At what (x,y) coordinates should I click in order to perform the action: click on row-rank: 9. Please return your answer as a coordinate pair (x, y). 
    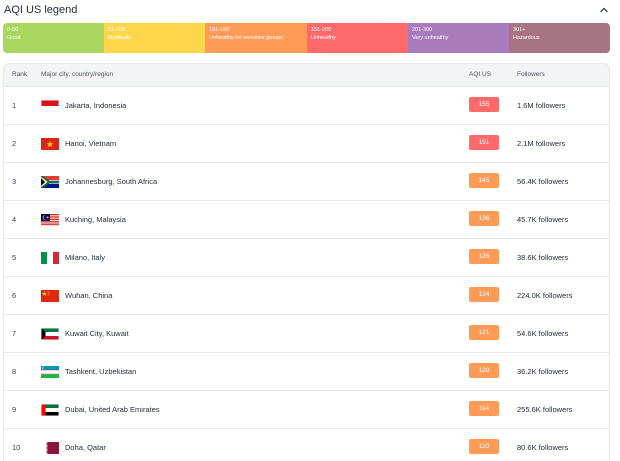
    Looking at the image, I should click on (14, 409).